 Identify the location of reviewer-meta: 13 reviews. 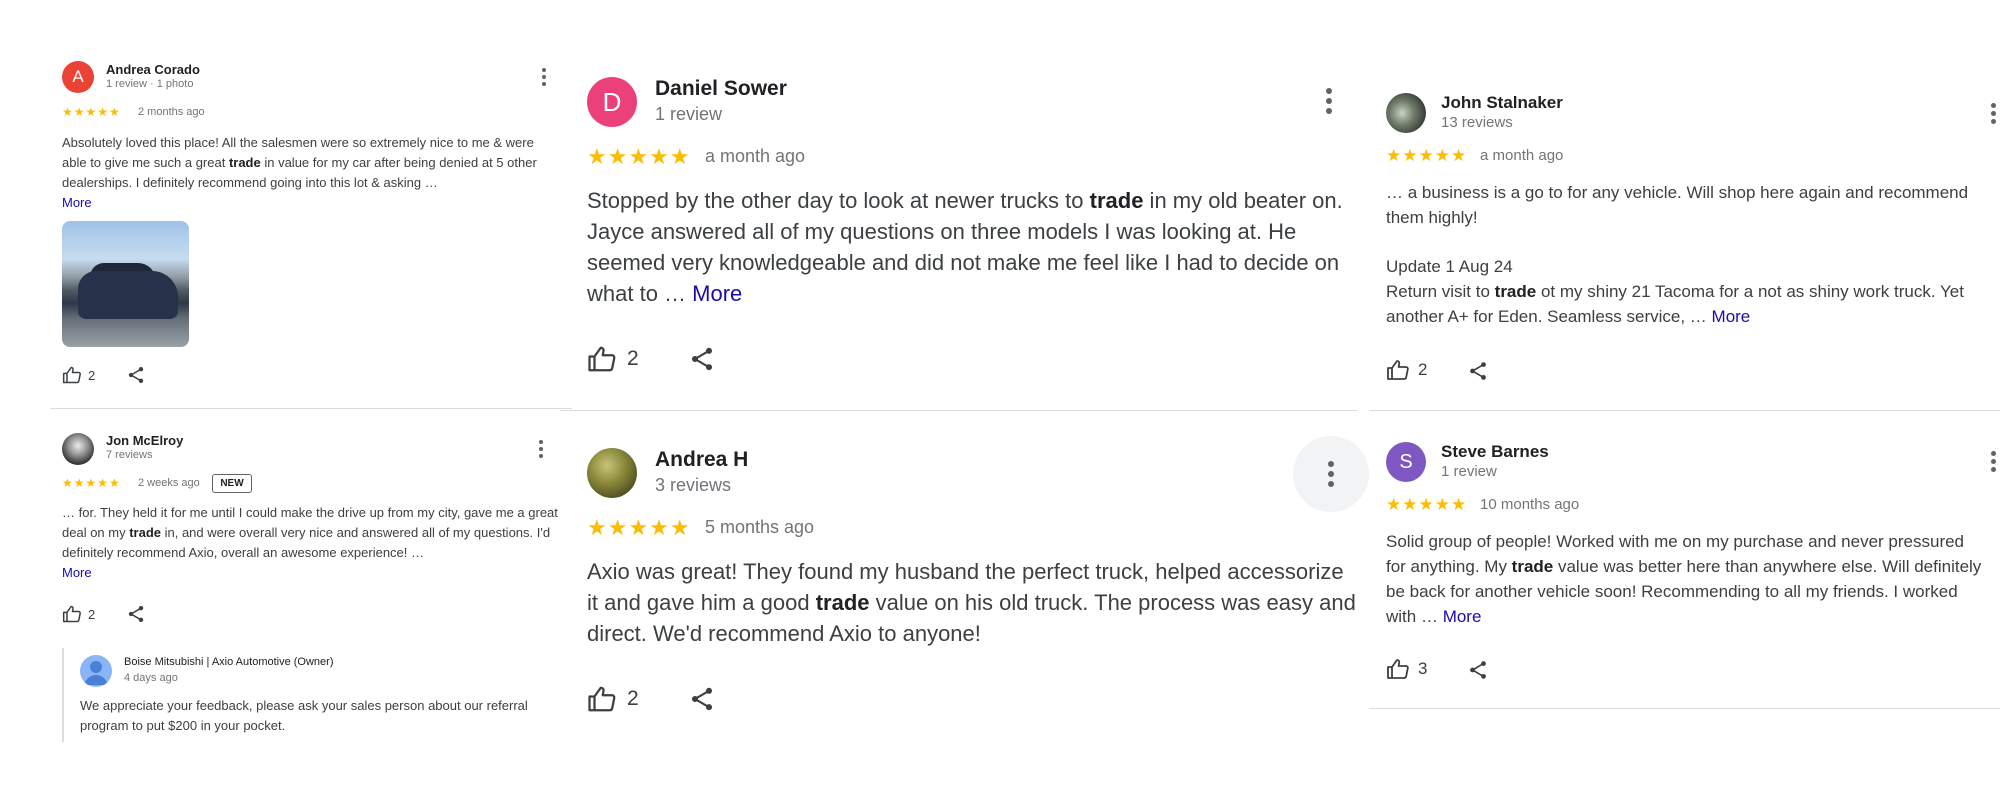
(1477, 122).